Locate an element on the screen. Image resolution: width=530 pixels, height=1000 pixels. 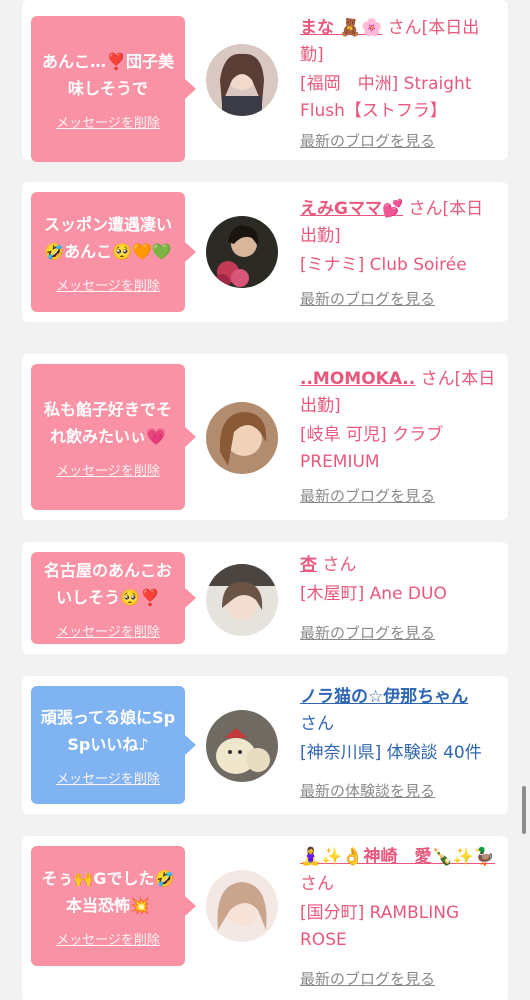
message-text: あんこ…❣️団子美味しそうで is located at coordinates (108, 74).